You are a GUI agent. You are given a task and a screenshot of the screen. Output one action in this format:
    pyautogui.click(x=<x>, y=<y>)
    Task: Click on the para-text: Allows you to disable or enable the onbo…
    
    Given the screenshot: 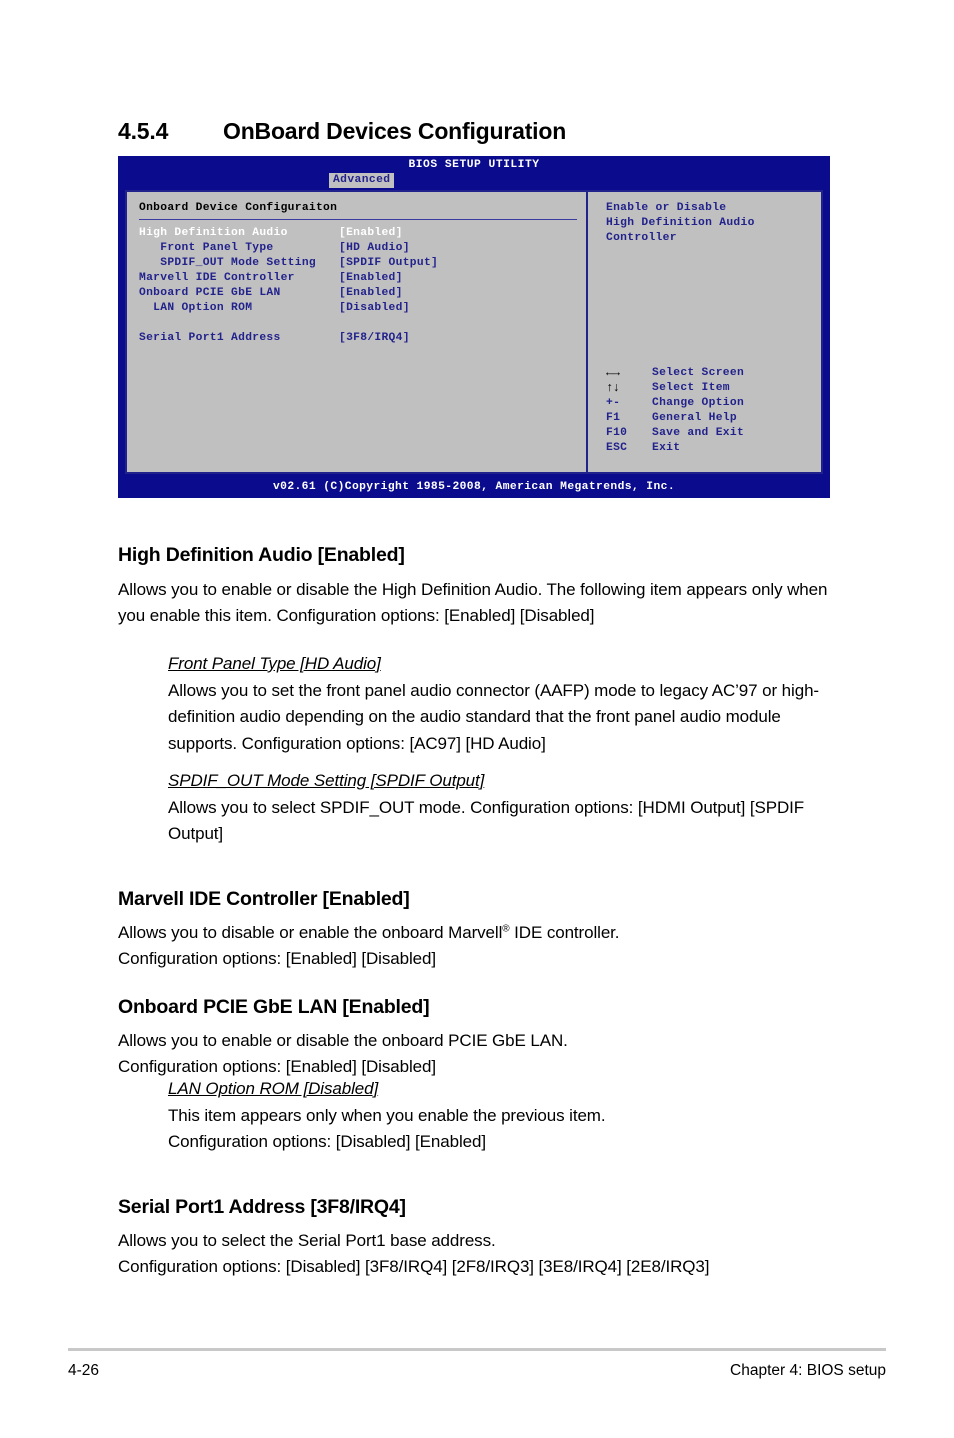 What is the action you would take?
    pyautogui.click(x=310, y=932)
    